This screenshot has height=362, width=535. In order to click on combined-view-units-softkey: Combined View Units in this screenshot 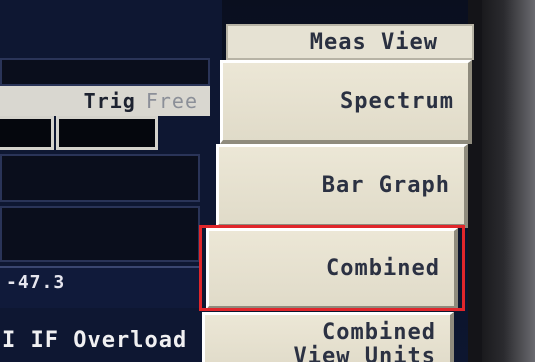, I will do `click(328, 337)`.